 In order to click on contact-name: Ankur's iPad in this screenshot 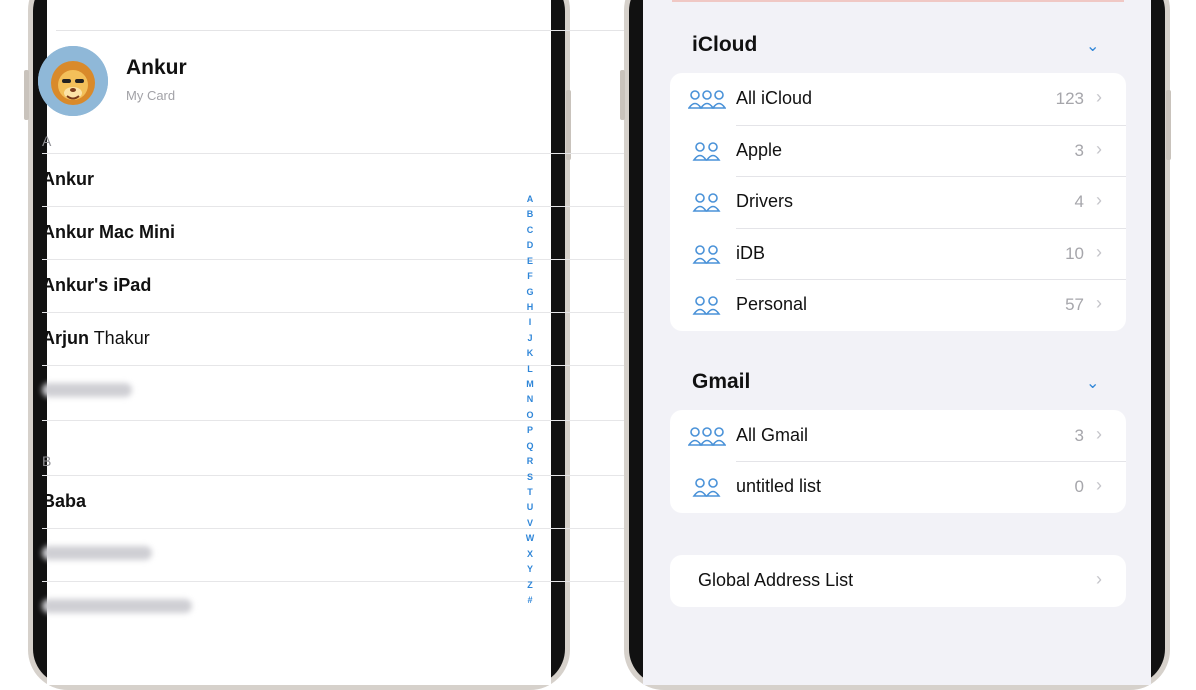, I will do `click(97, 285)`.